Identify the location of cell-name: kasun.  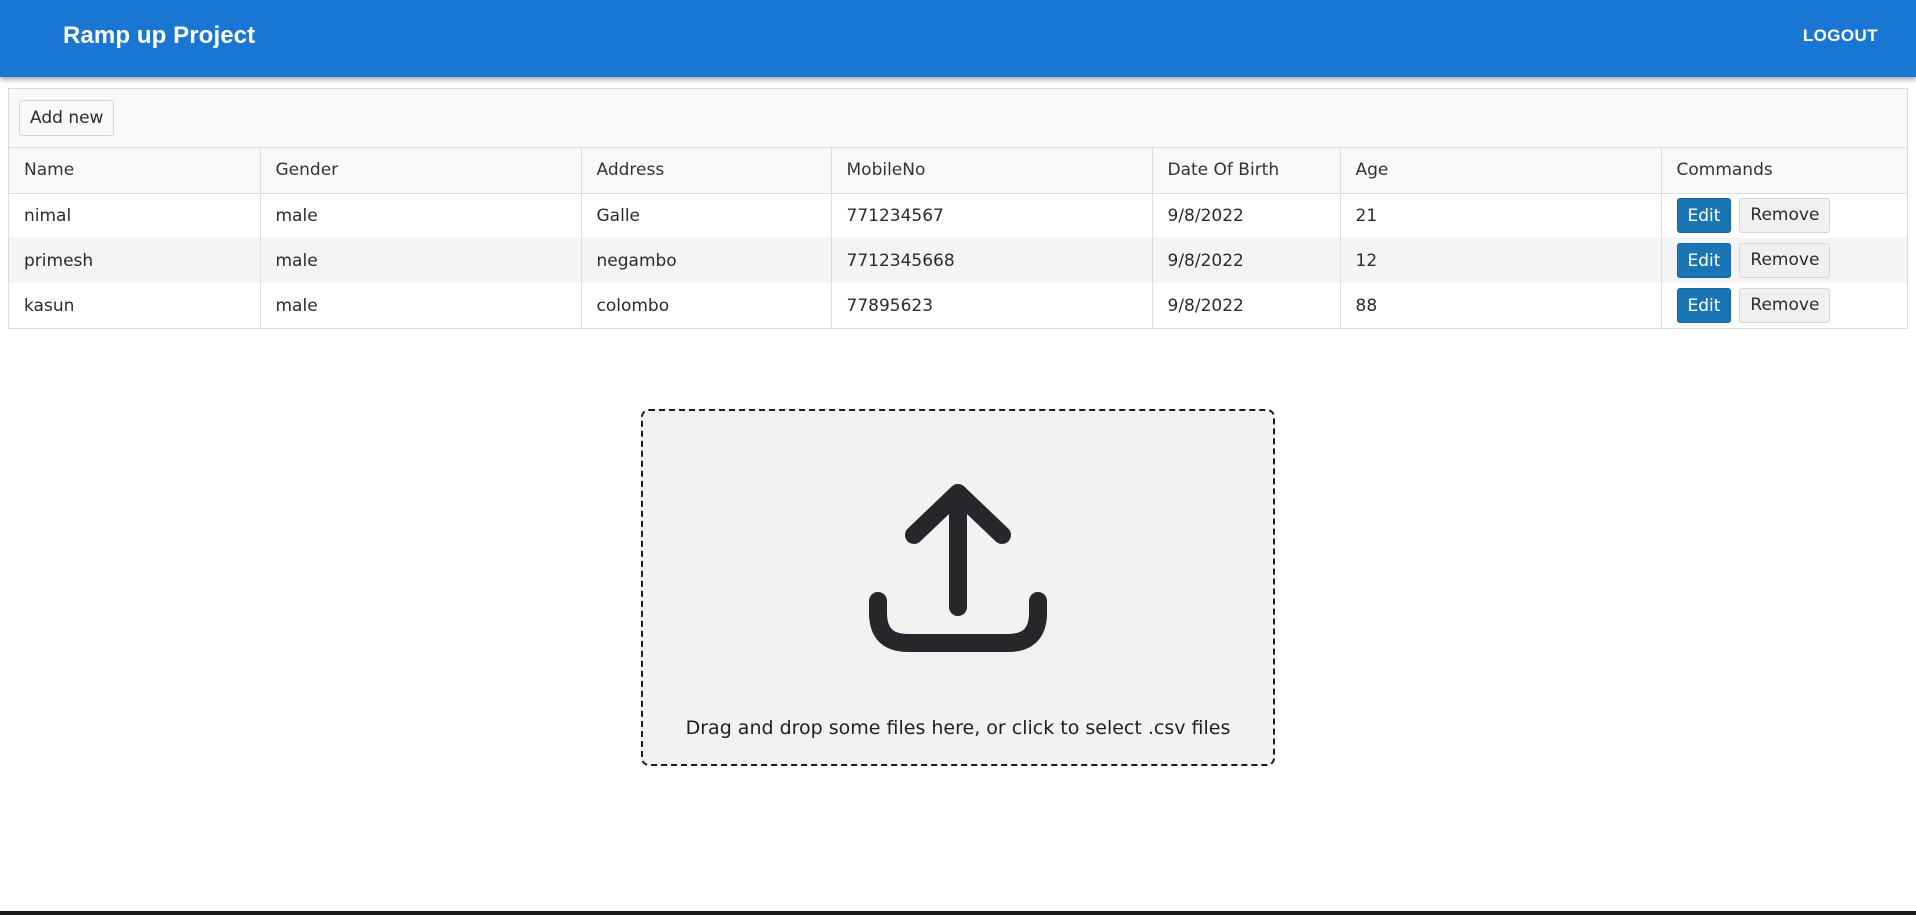
(49, 305).